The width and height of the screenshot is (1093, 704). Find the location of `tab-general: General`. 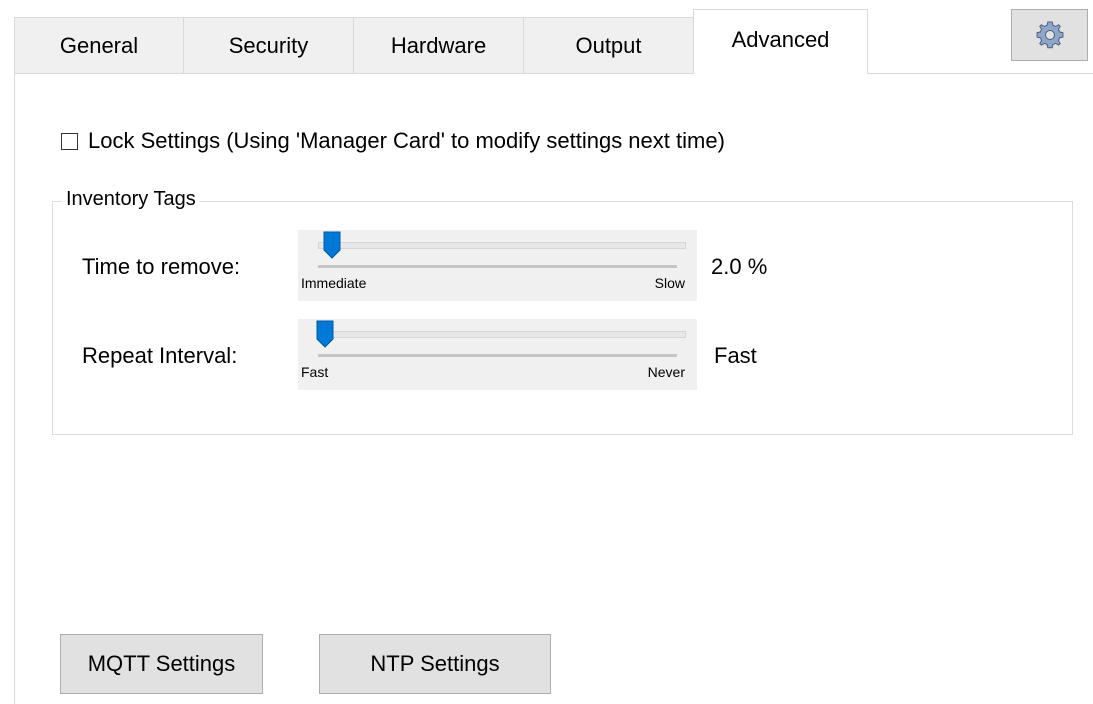

tab-general: General is located at coordinates (99, 45).